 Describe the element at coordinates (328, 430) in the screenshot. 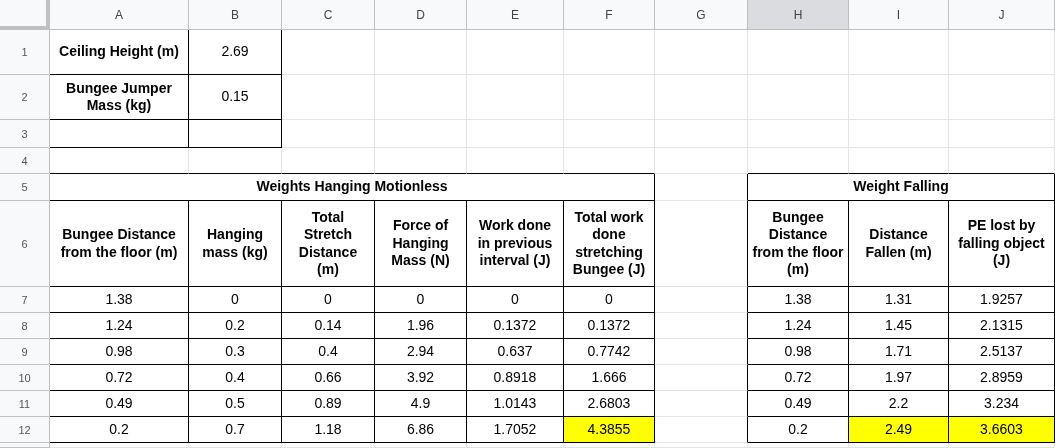

I see `table-cell: 1.18` at that location.